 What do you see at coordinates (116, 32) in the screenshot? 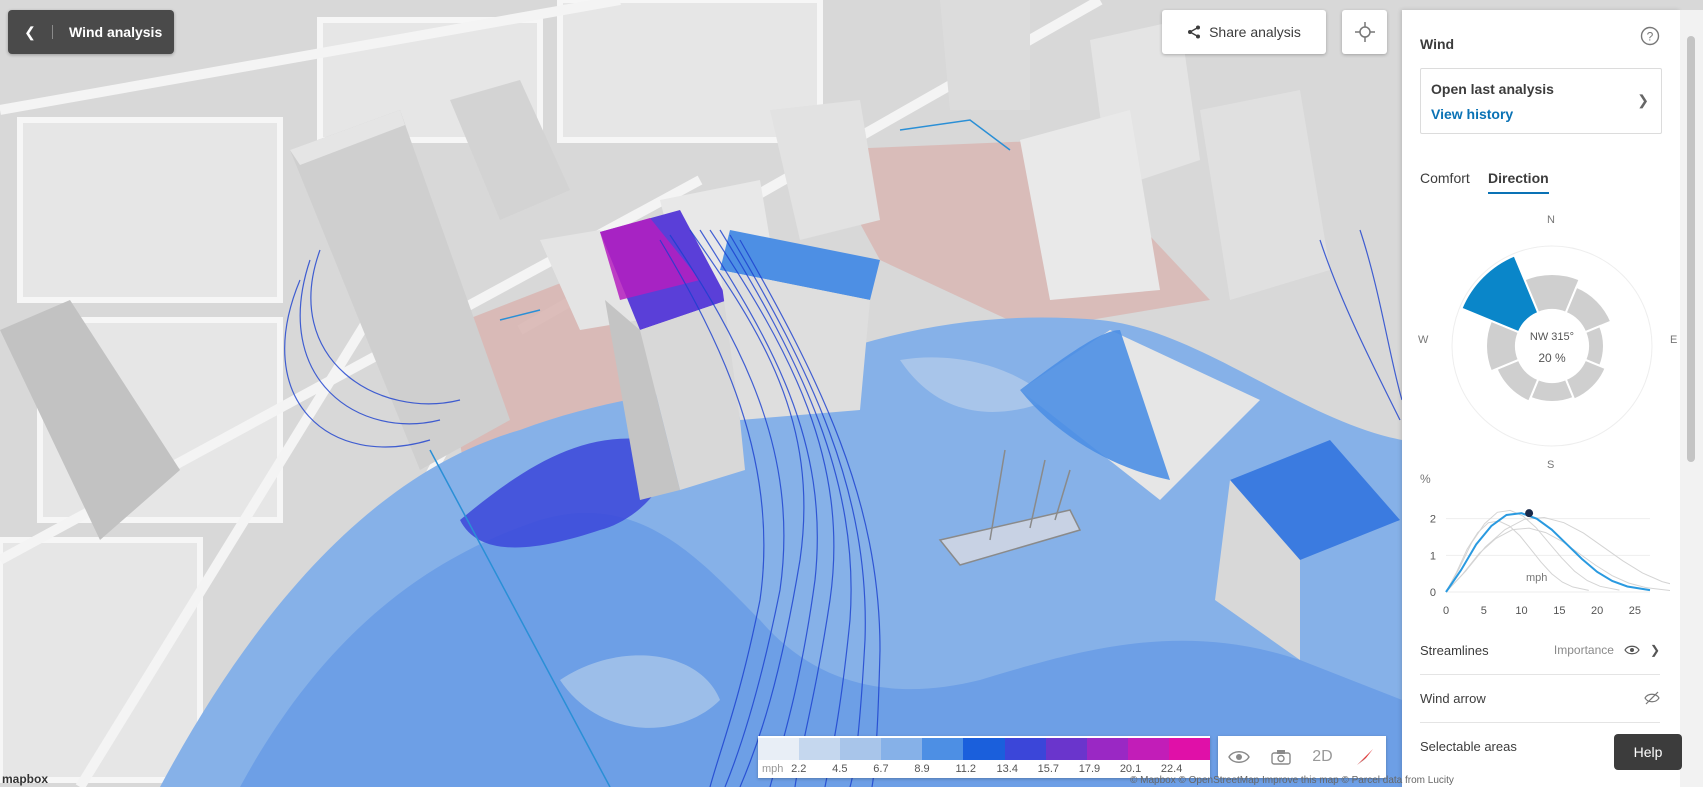
I see `page-title: Wind analysis` at bounding box center [116, 32].